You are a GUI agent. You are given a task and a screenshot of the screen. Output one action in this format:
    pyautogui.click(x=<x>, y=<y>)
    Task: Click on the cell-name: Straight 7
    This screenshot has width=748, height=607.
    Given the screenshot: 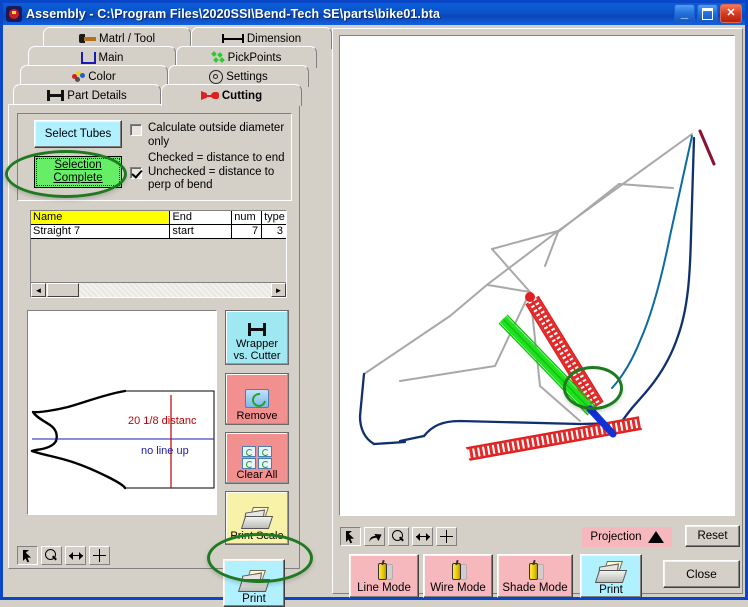 What is the action you would take?
    pyautogui.click(x=101, y=232)
    